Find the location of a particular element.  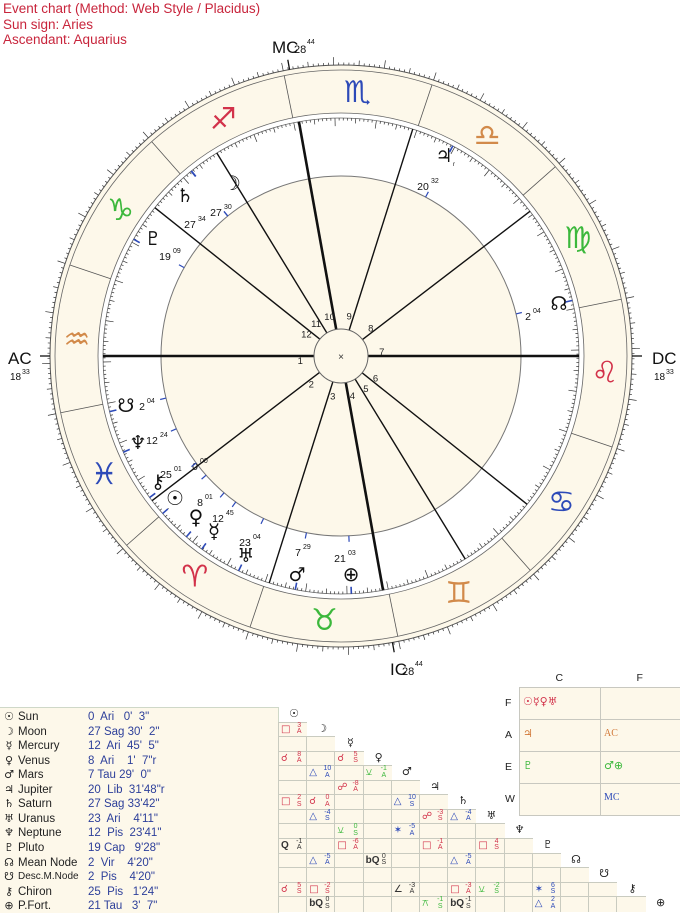

house-number: 12 is located at coordinates (306, 334).